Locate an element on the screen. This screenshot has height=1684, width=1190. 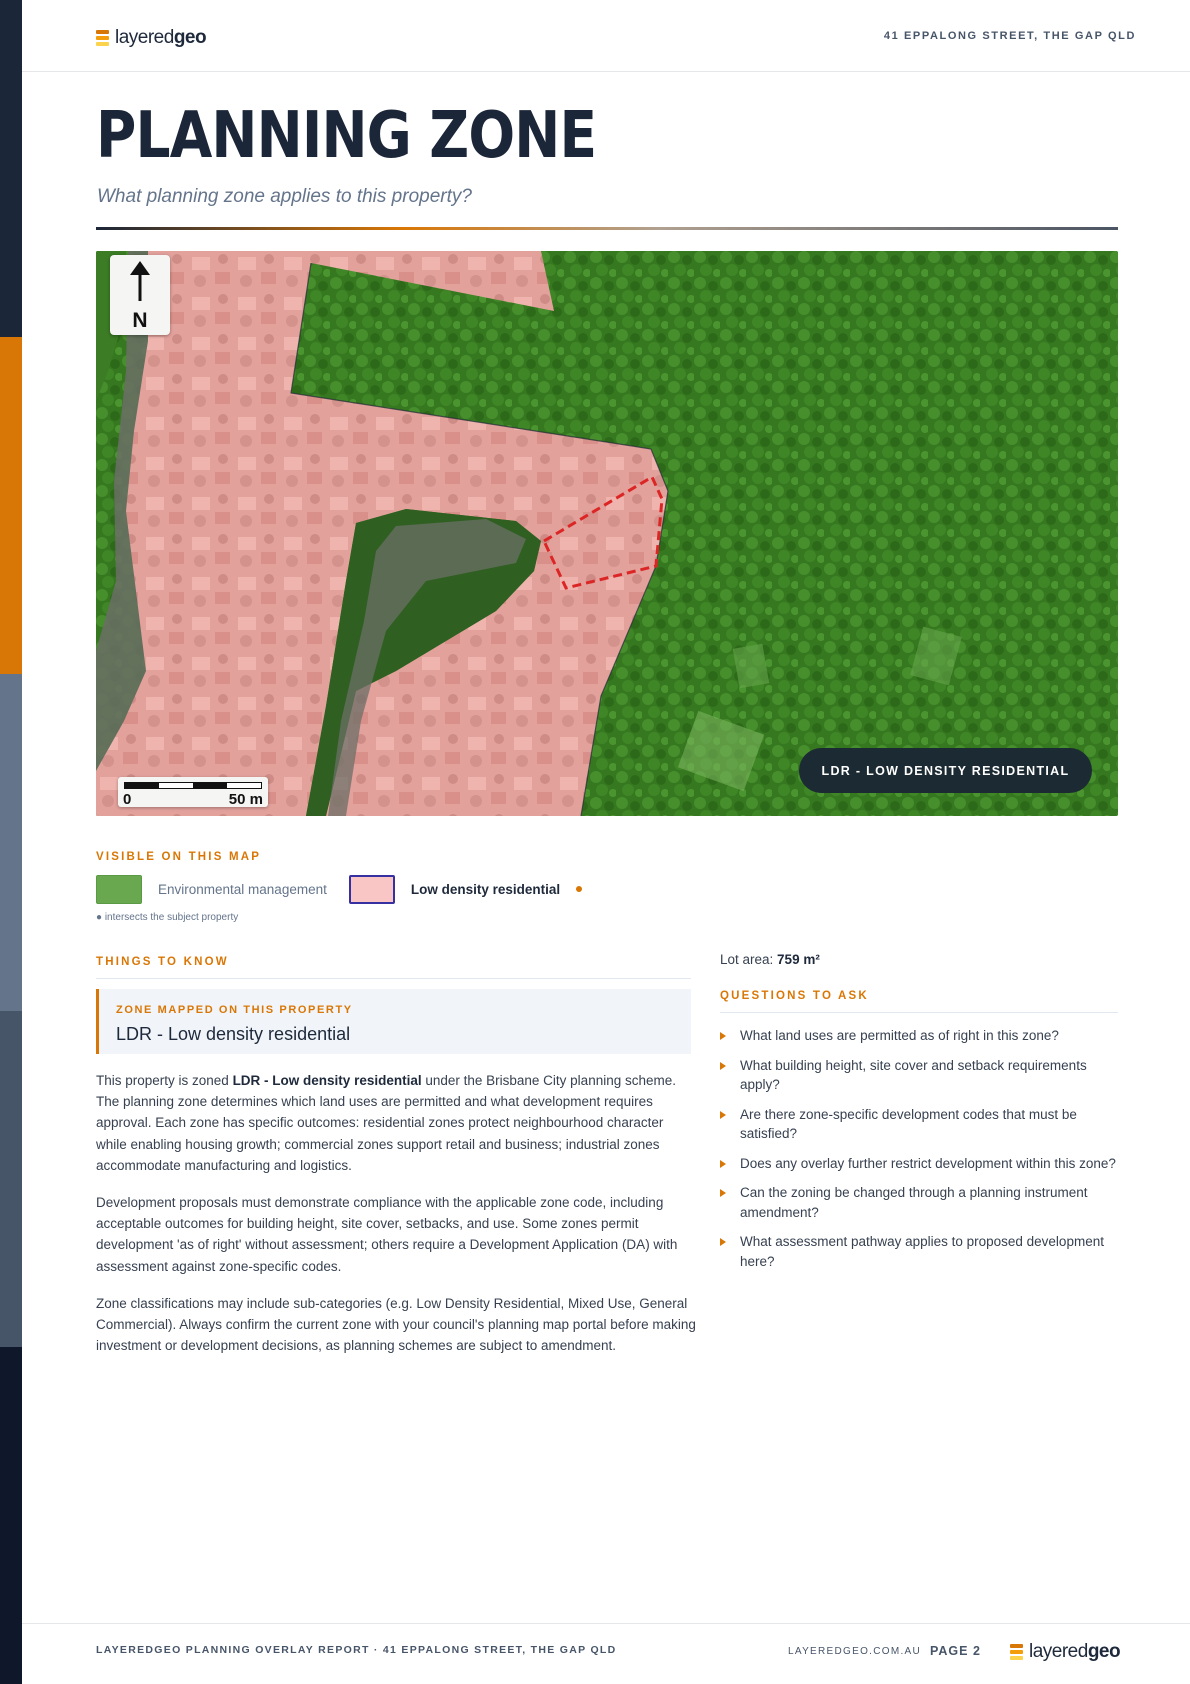
page-title: PLANNING ZONE is located at coordinates (346, 136).